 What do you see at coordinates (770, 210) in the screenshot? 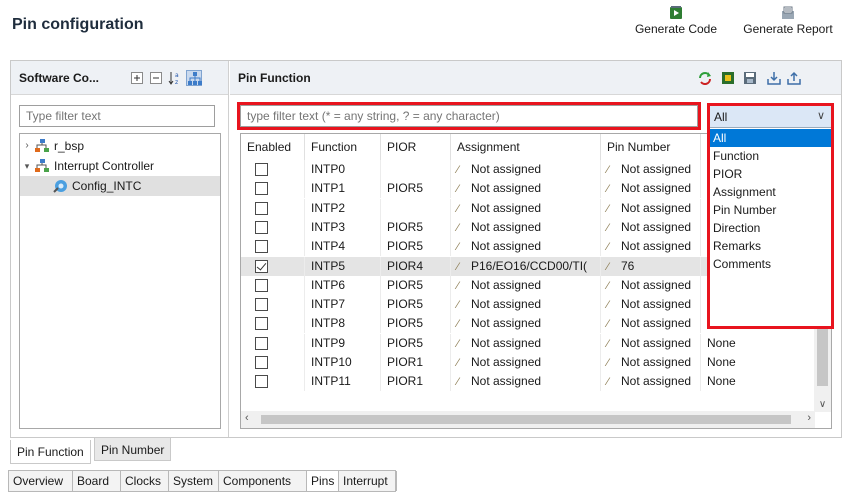
I see `dropdown-option: Pin Number` at bounding box center [770, 210].